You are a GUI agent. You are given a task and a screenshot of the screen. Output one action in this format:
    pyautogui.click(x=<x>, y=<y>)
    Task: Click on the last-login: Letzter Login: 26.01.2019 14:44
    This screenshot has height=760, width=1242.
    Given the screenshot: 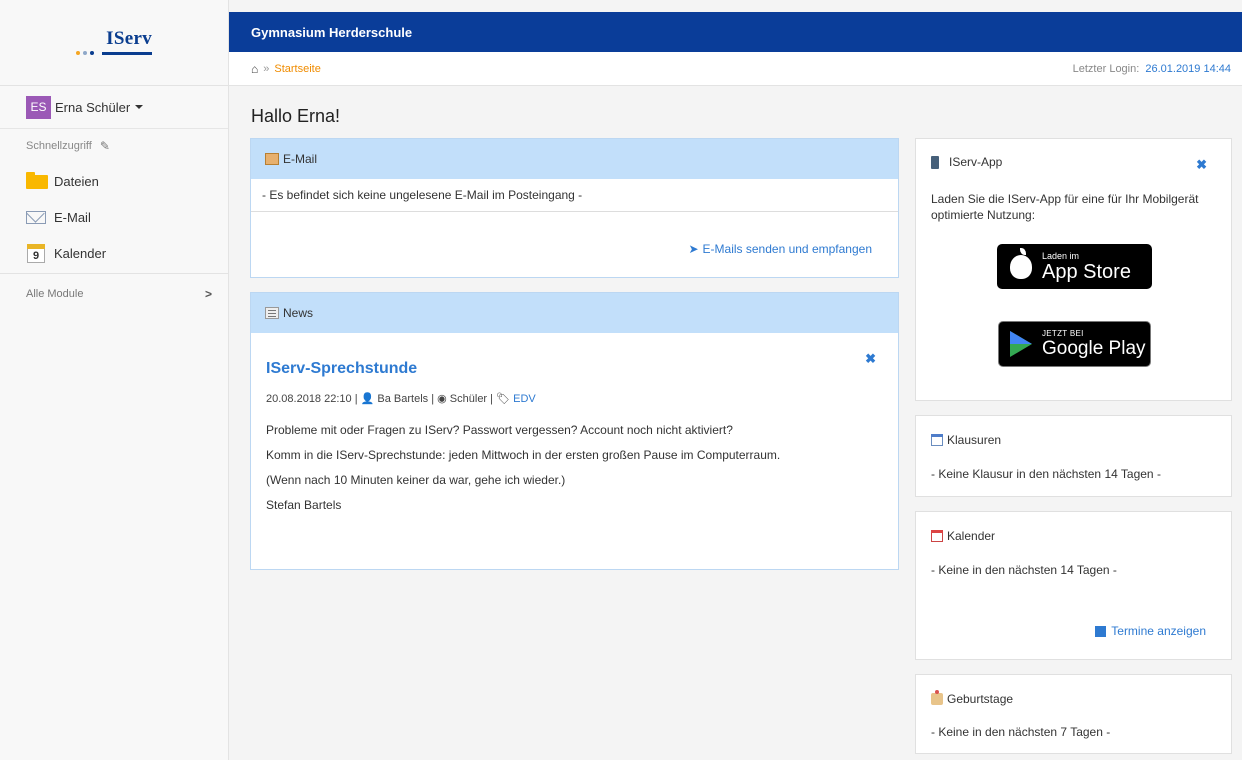 What is the action you would take?
    pyautogui.click(x=1152, y=69)
    